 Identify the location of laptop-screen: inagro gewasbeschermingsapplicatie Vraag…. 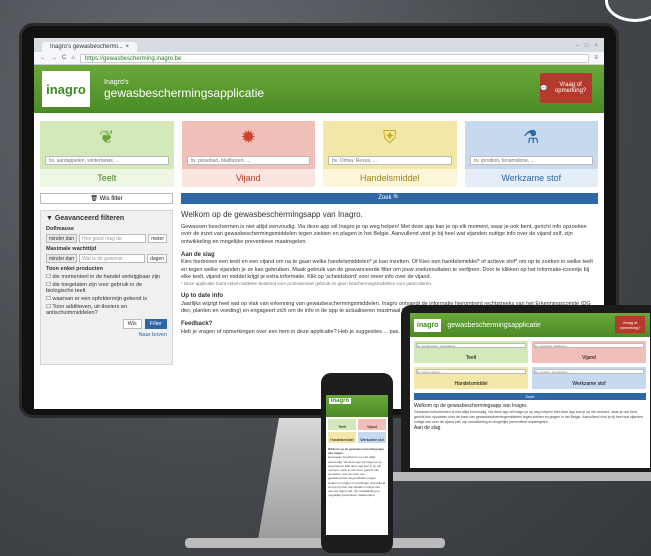
(530, 390).